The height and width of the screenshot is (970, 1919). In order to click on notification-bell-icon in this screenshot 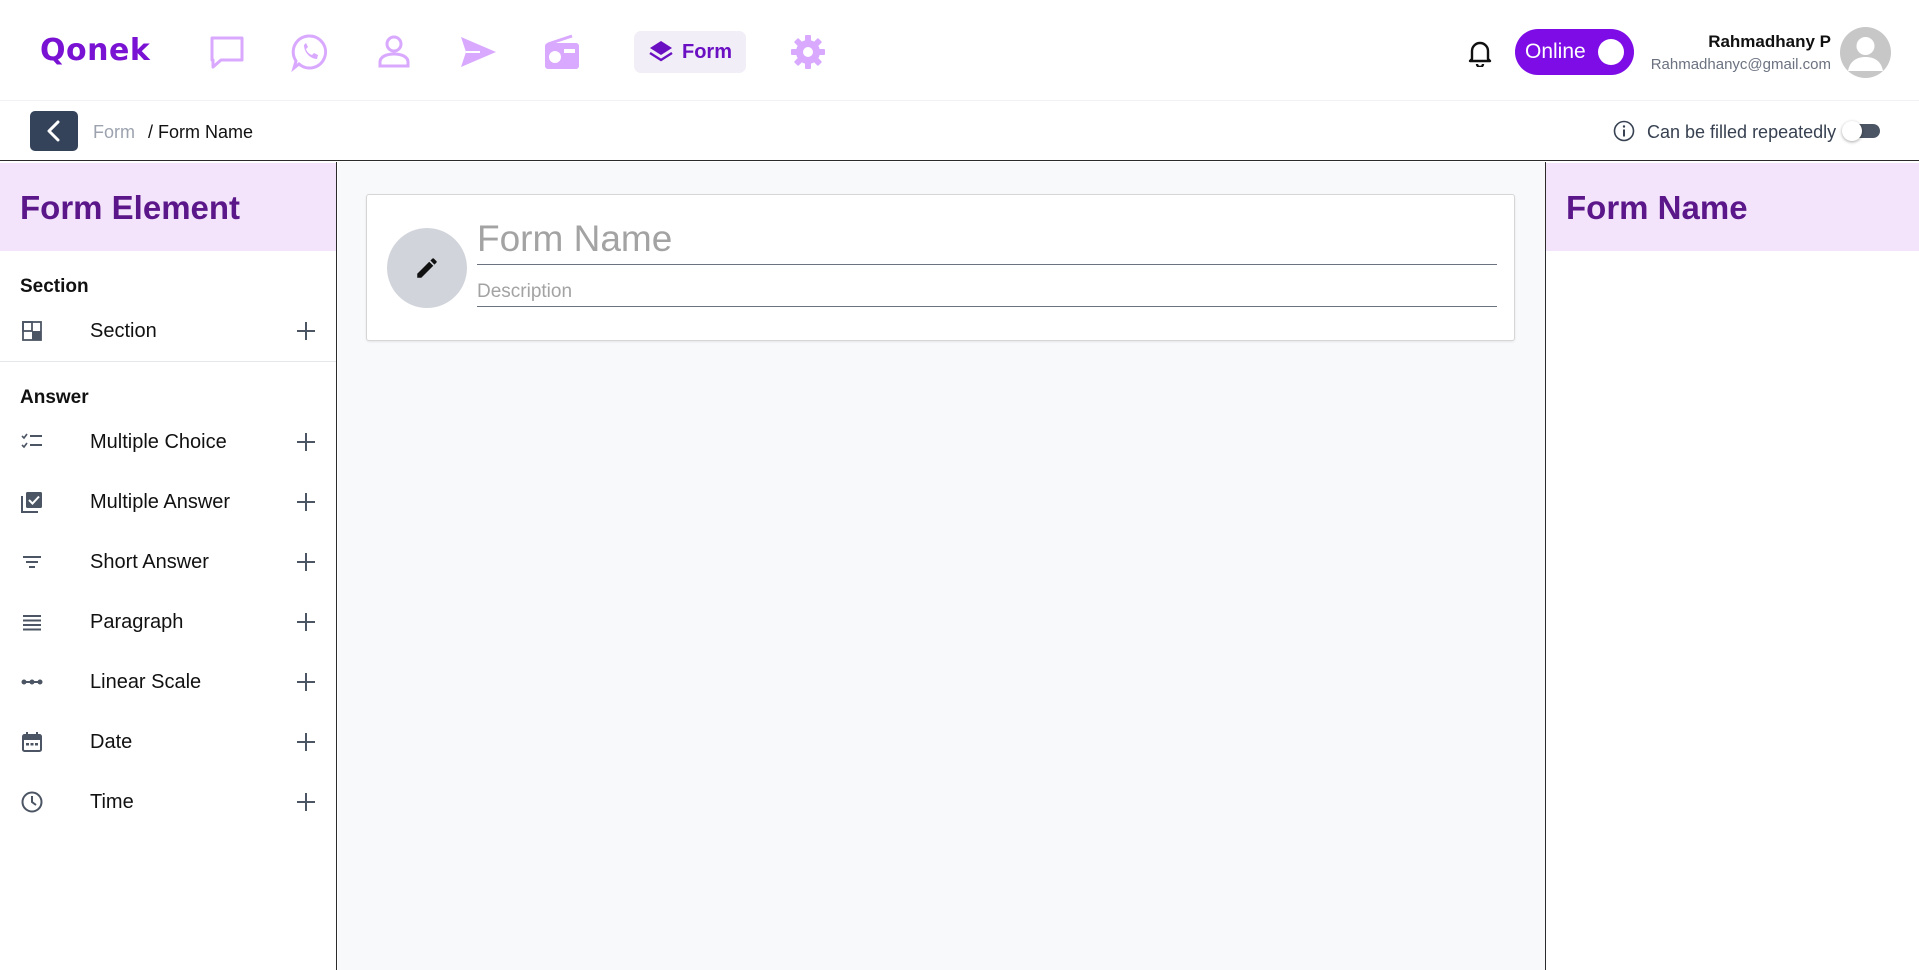, I will do `click(1480, 53)`.